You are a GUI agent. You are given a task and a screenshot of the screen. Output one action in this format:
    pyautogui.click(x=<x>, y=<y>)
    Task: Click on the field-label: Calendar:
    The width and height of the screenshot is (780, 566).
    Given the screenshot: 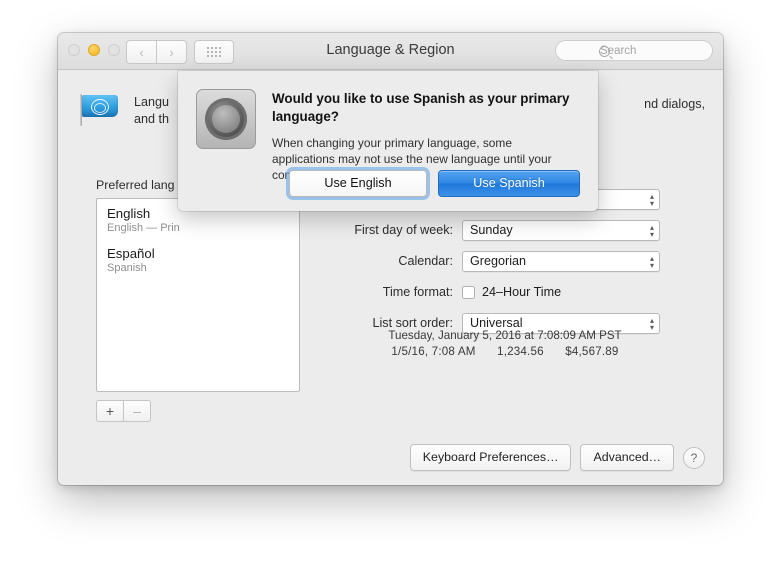 What is the action you would take?
    pyautogui.click(x=425, y=261)
    